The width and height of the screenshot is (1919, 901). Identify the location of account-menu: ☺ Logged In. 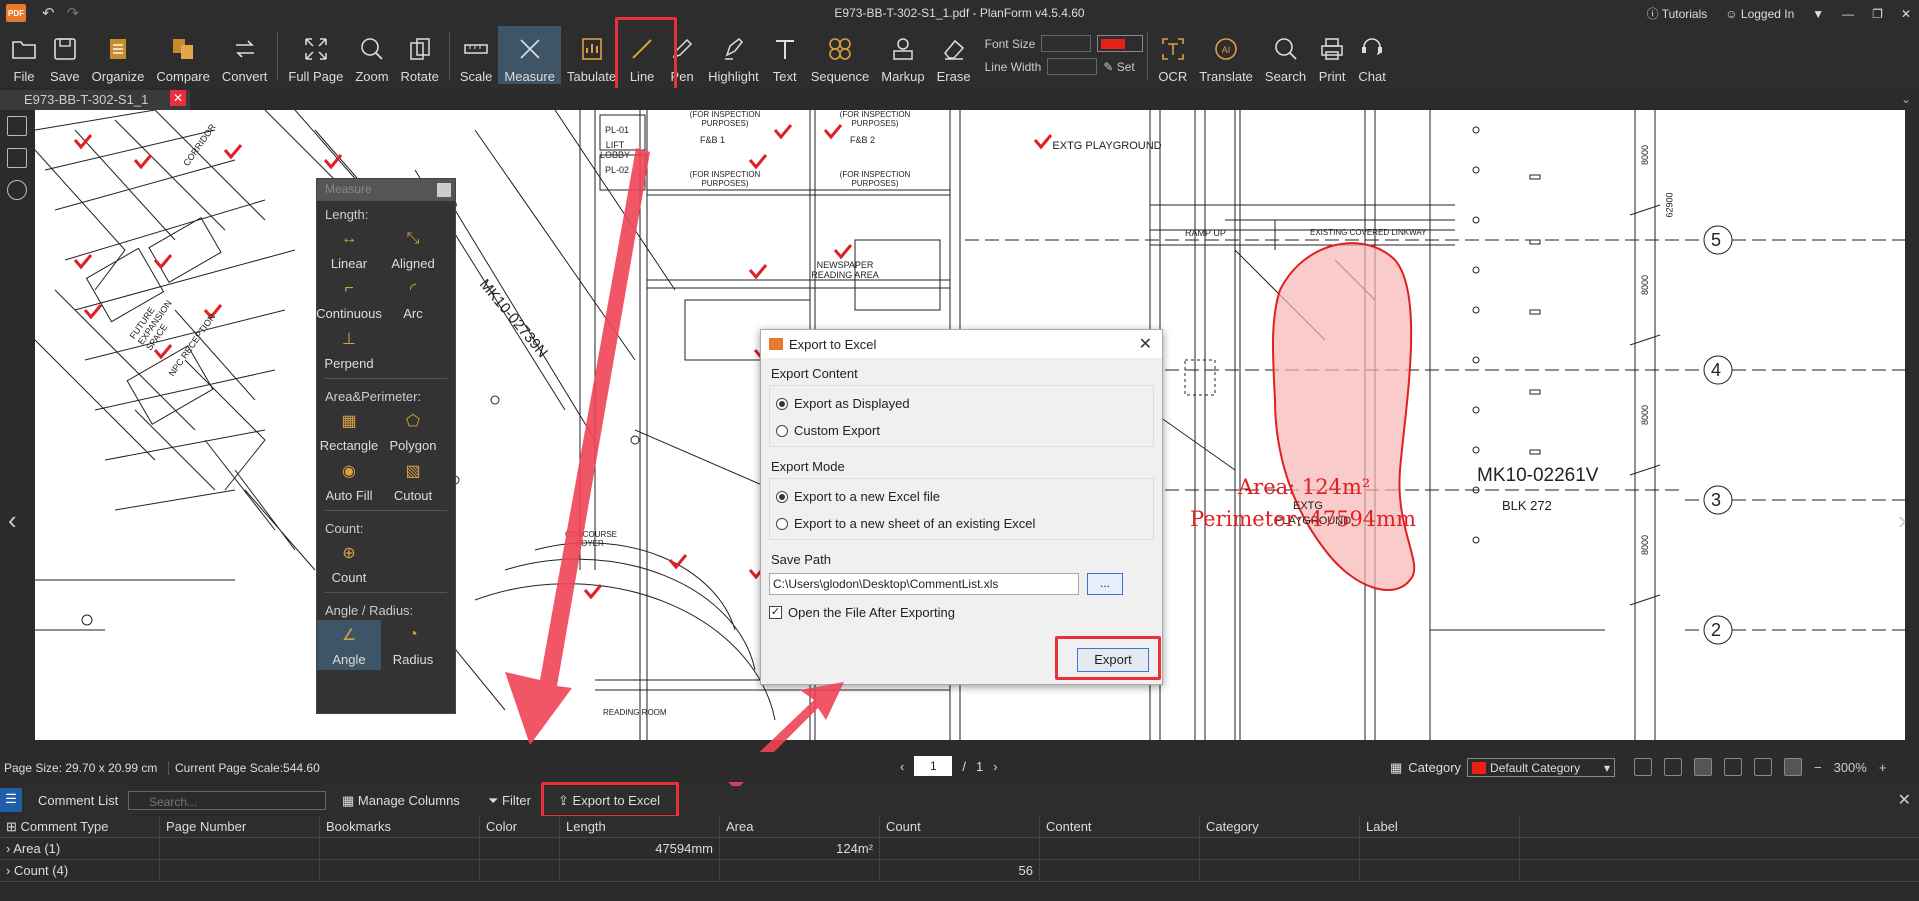
(1759, 14).